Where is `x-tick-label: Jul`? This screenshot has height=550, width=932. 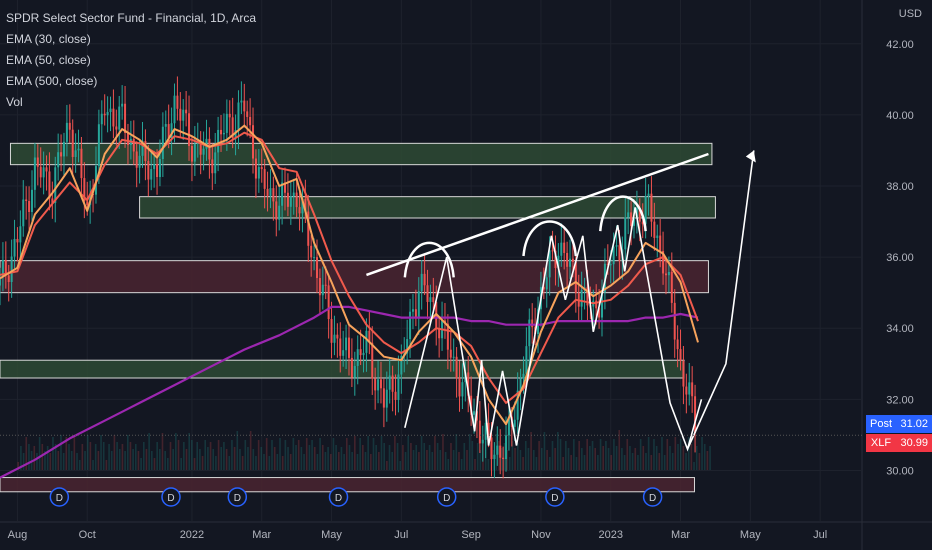
x-tick-label: Jul is located at coordinates (401, 535).